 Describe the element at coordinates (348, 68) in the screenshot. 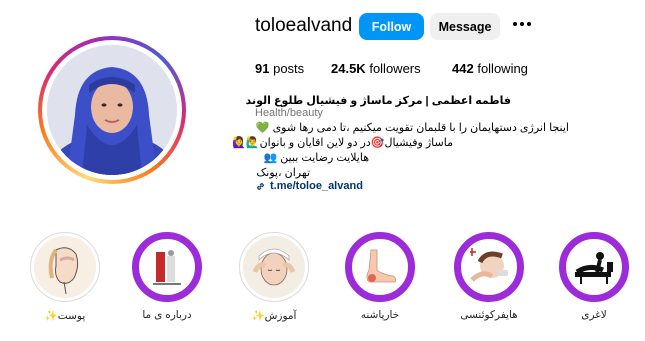

I see `followers-count: 24.5K` at that location.